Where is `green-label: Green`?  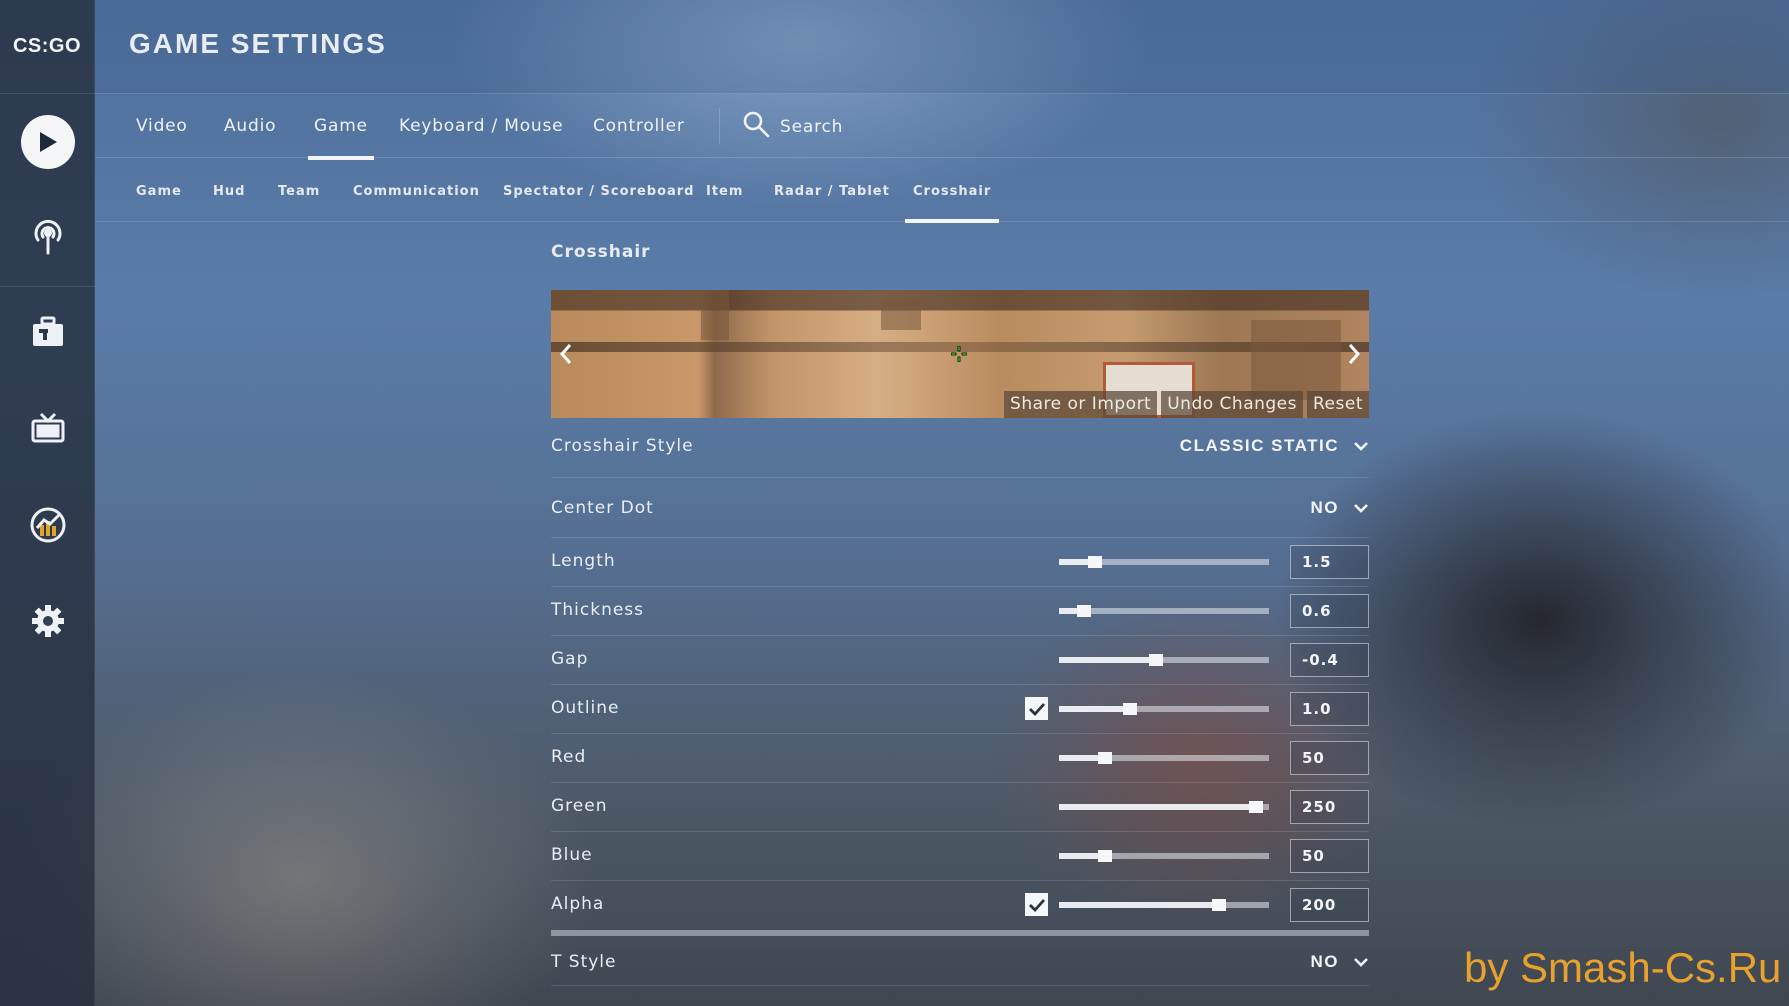
green-label: Green is located at coordinates (579, 806).